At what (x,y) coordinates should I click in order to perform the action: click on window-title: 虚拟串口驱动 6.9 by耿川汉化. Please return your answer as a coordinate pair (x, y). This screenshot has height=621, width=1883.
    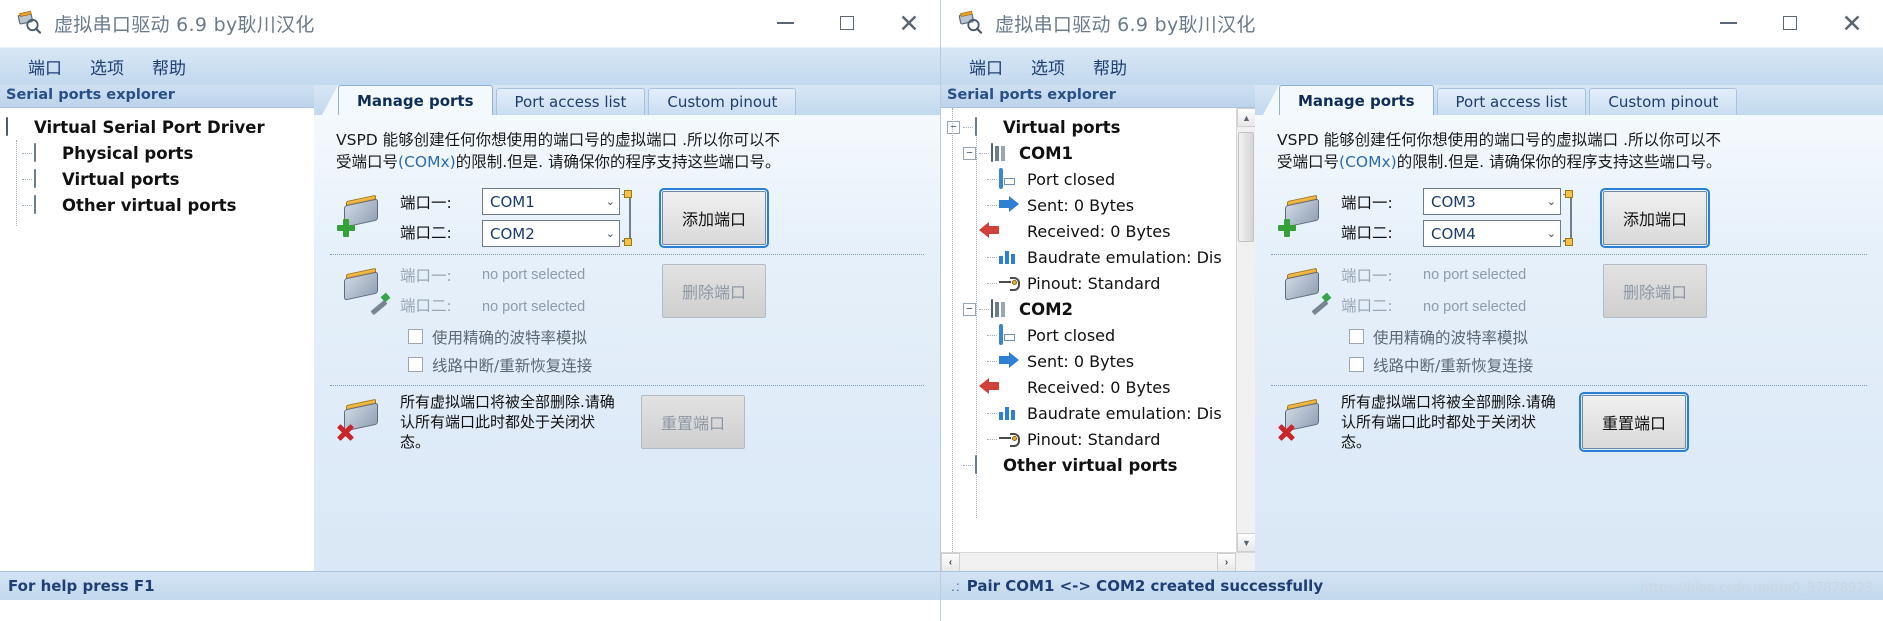
    Looking at the image, I should click on (1125, 24).